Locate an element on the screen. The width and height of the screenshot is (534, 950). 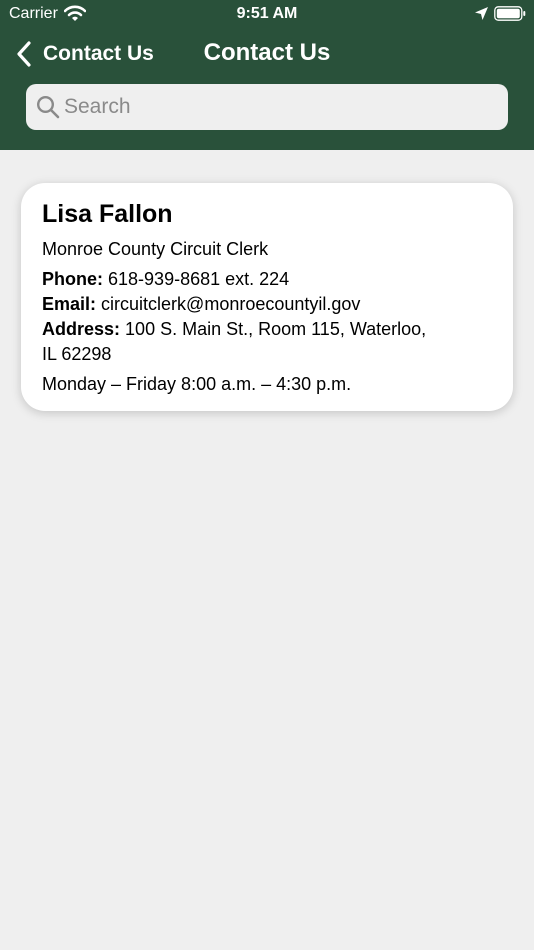
search-input is located at coordinates (279, 107).